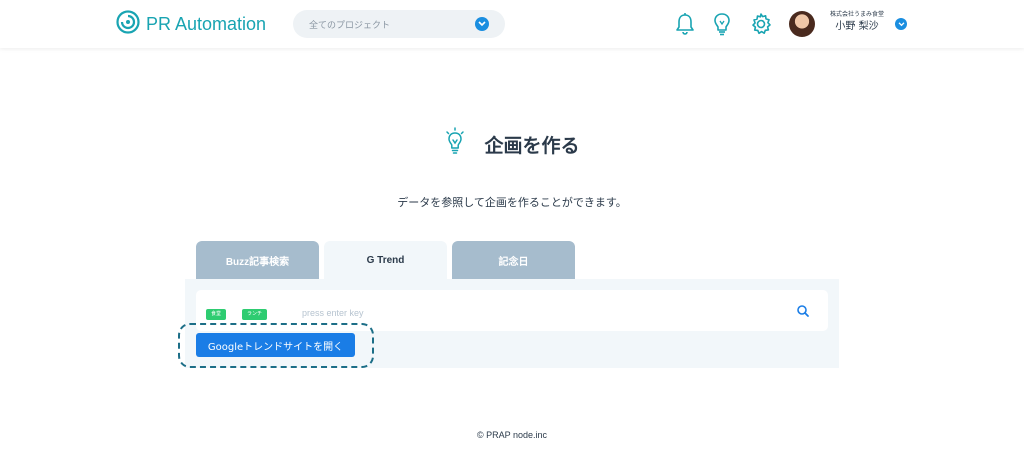 The height and width of the screenshot is (449, 1024). What do you see at coordinates (857, 26) in the screenshot?
I see `user-name: 小野 梨沙` at bounding box center [857, 26].